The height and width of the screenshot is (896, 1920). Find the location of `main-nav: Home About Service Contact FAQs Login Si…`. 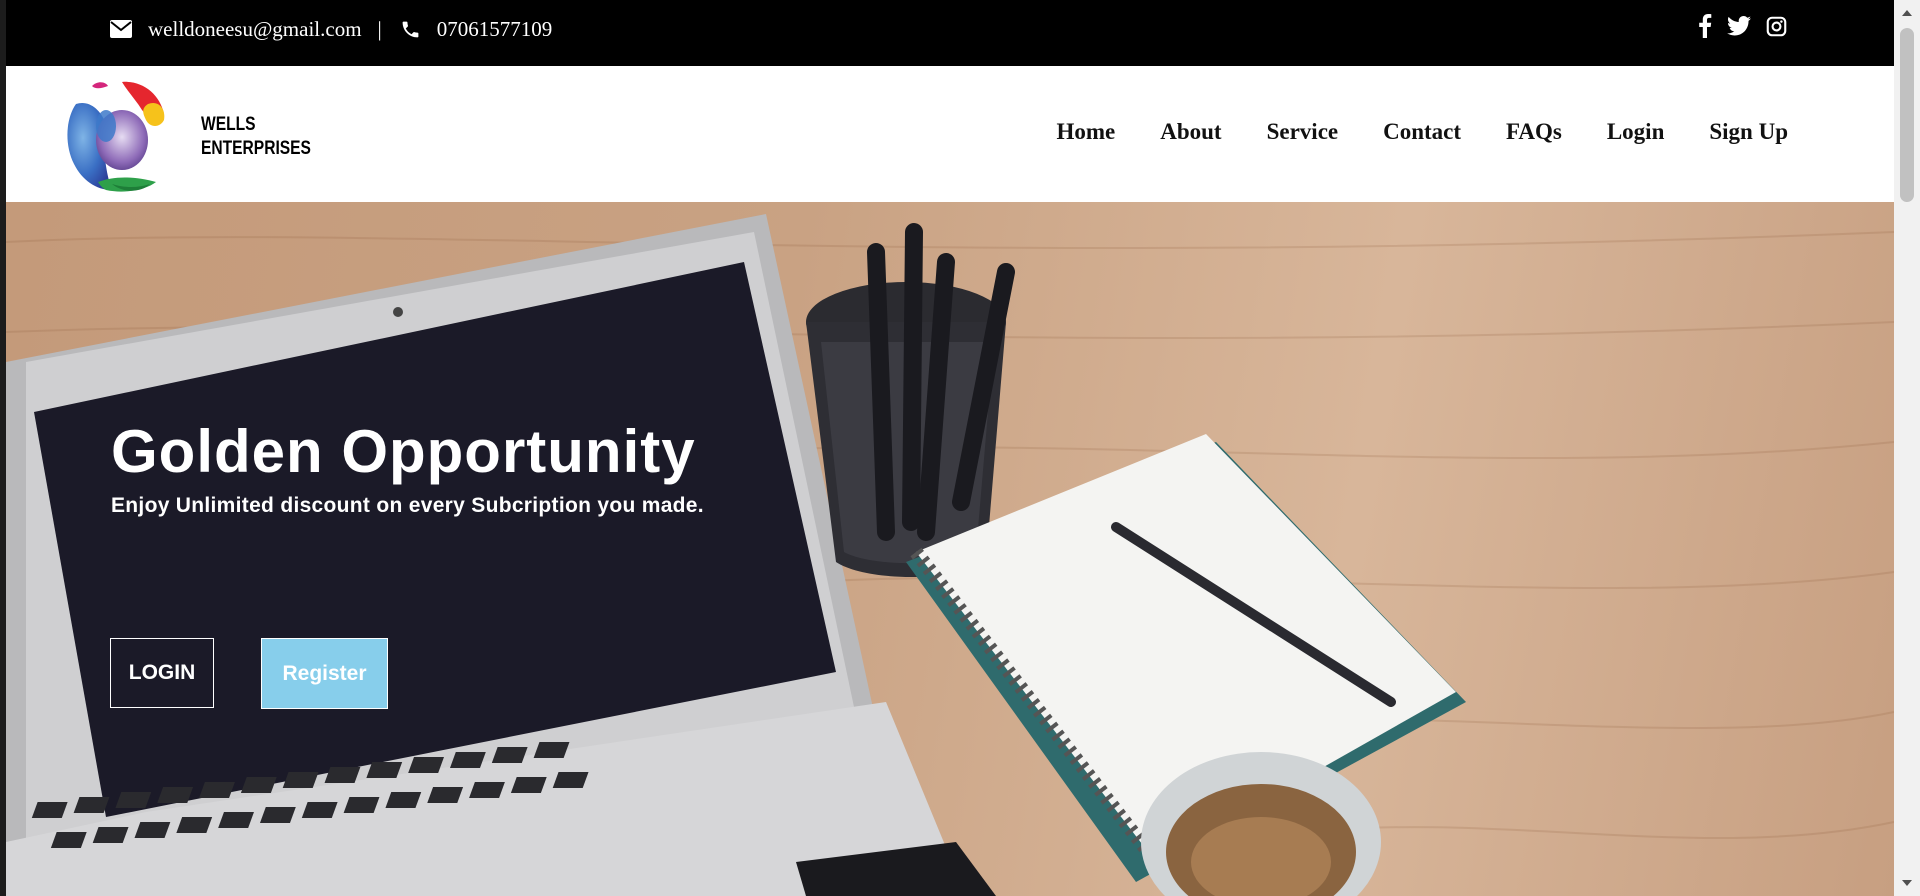

main-nav: Home About Service Contact FAQs Login Si… is located at coordinates (1399, 132).